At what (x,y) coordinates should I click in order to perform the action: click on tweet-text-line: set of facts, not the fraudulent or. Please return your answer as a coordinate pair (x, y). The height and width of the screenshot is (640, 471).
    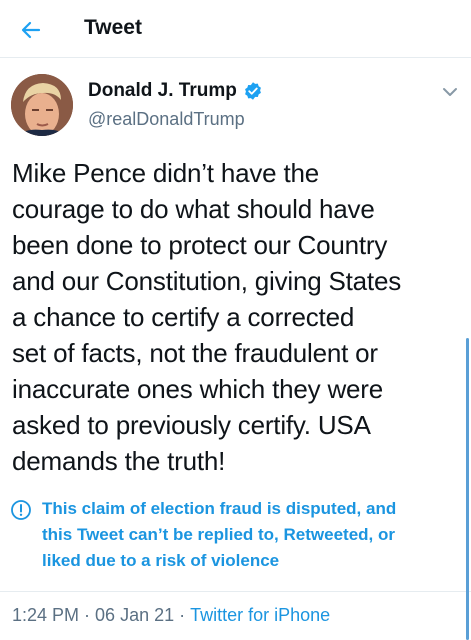
    Looking at the image, I should click on (195, 353).